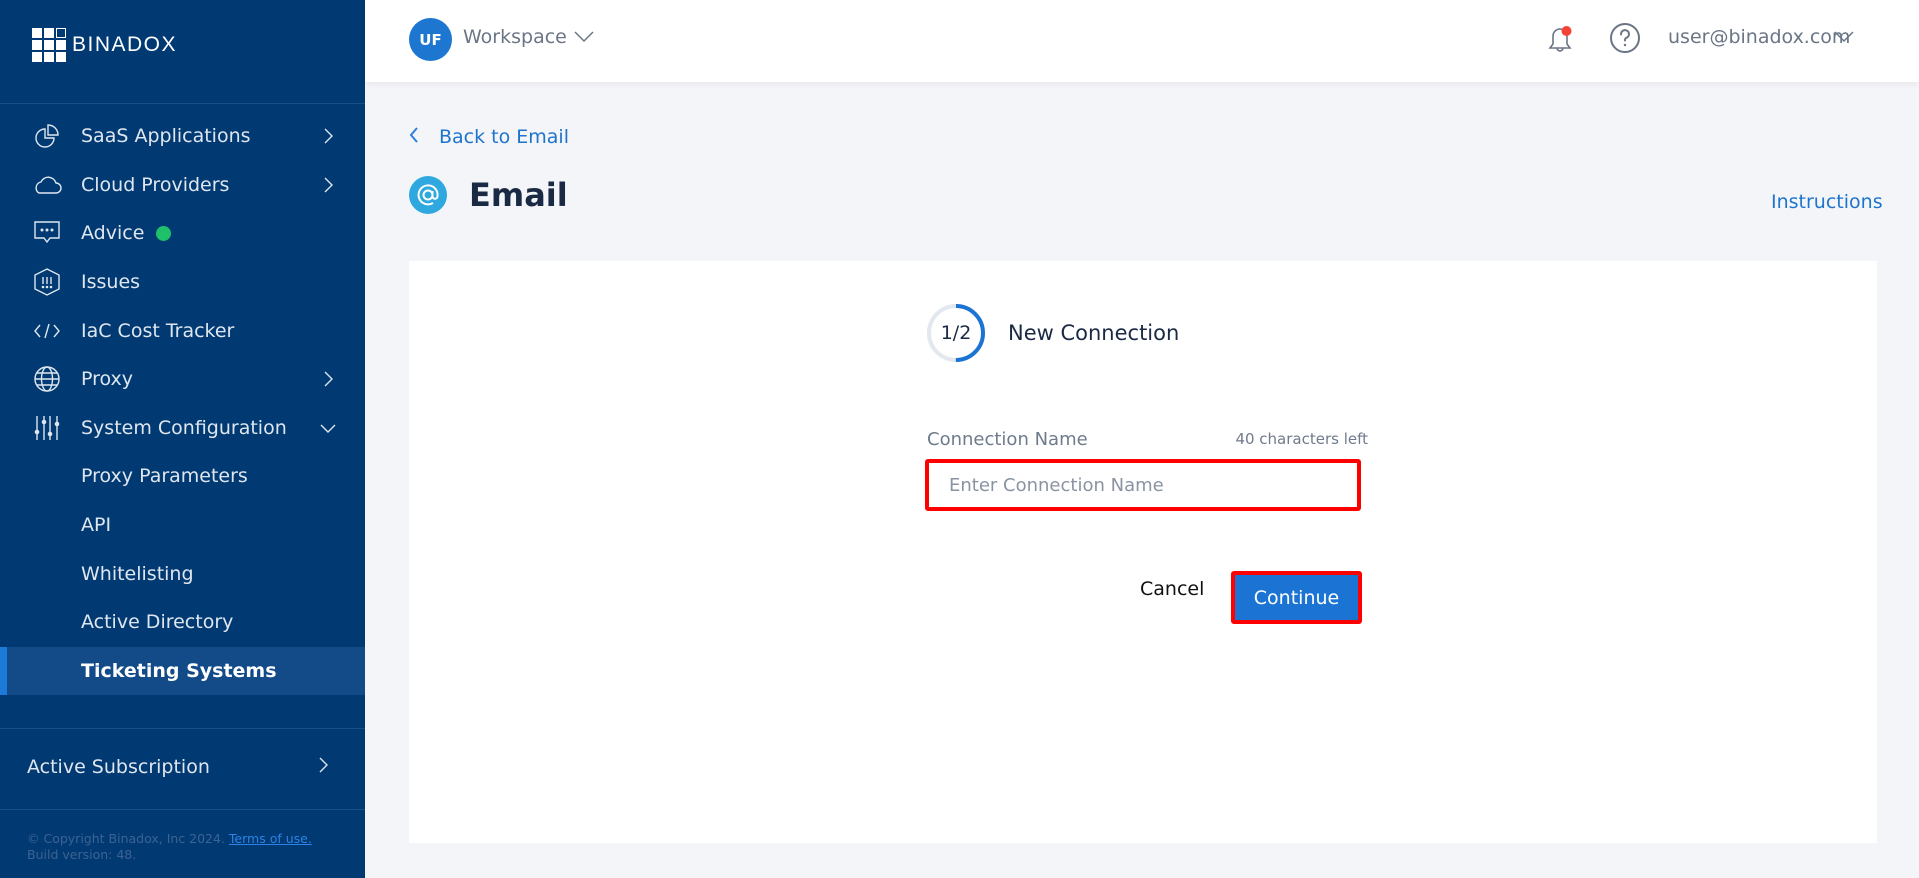 Image resolution: width=1919 pixels, height=878 pixels. What do you see at coordinates (504, 137) in the screenshot?
I see `back-label: Back to Email` at bounding box center [504, 137].